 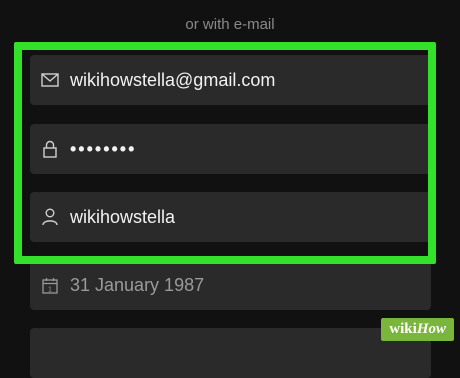 I want to click on wikihow-logo: wikiHow, so click(x=417, y=329).